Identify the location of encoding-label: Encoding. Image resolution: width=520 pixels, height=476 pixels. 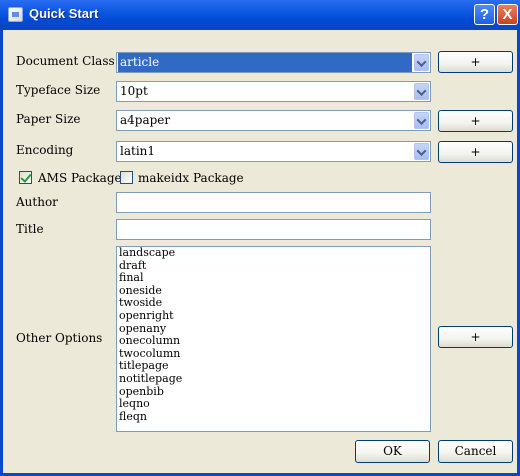
(45, 150).